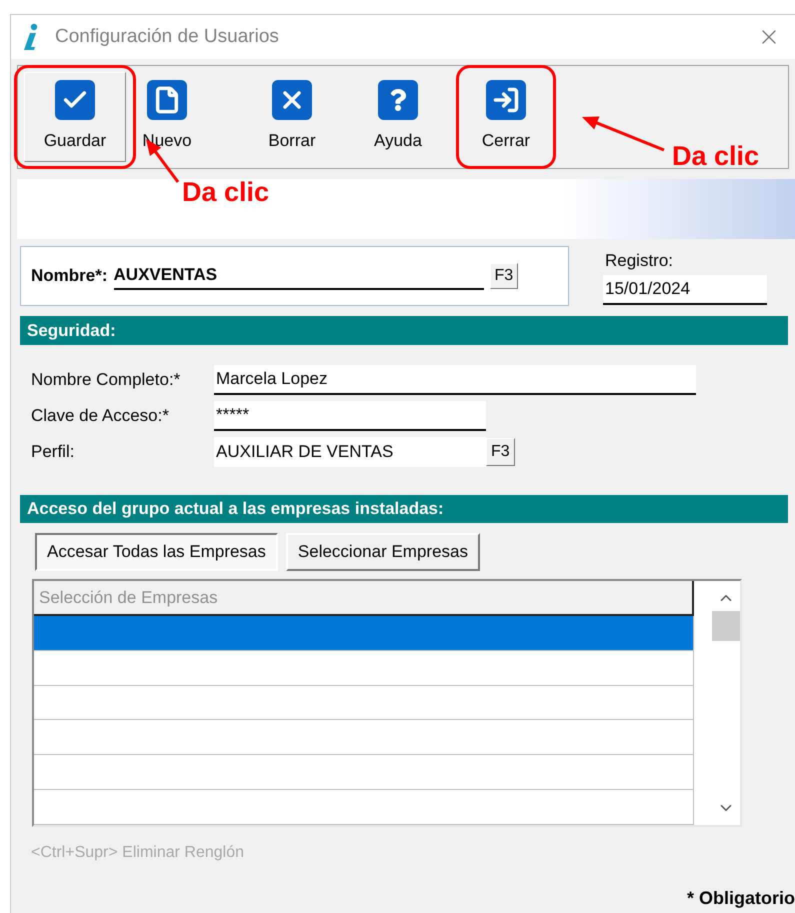 The image size is (795, 913). What do you see at coordinates (299, 276) in the screenshot?
I see `text-field: AUXVENTAS` at bounding box center [299, 276].